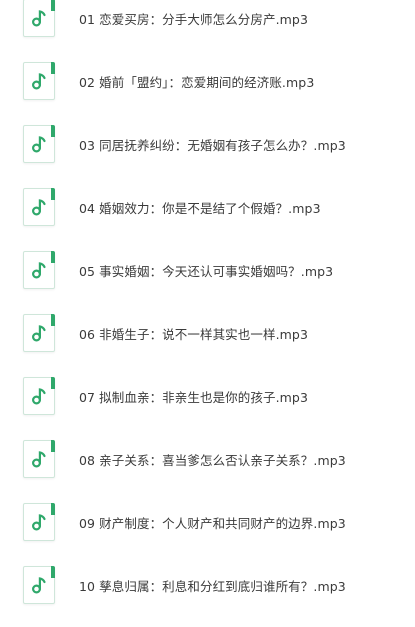 The width and height of the screenshot is (415, 627). What do you see at coordinates (212, 523) in the screenshot?
I see `file-name: 09 财产制度：个人财产和共同财产的边界.mp3` at bounding box center [212, 523].